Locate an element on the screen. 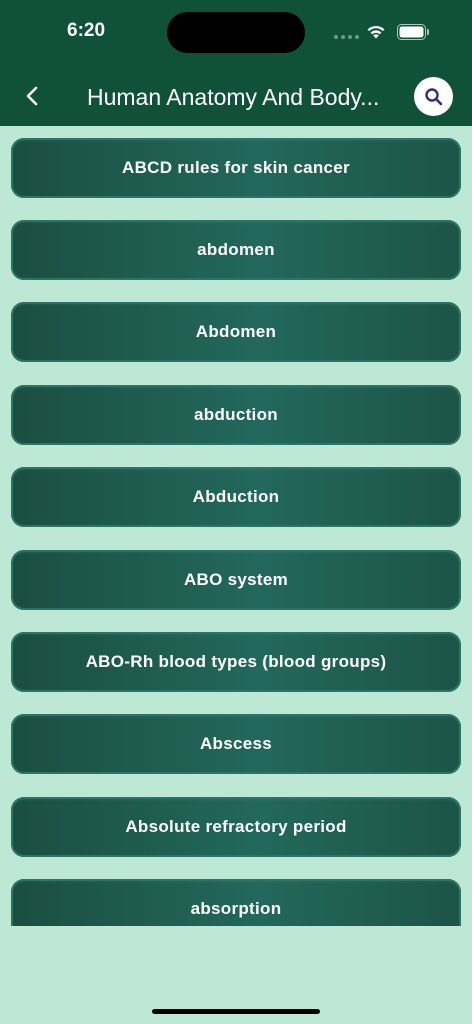 This screenshot has width=472, height=1024. list-item-label: absorption is located at coordinates (236, 908).